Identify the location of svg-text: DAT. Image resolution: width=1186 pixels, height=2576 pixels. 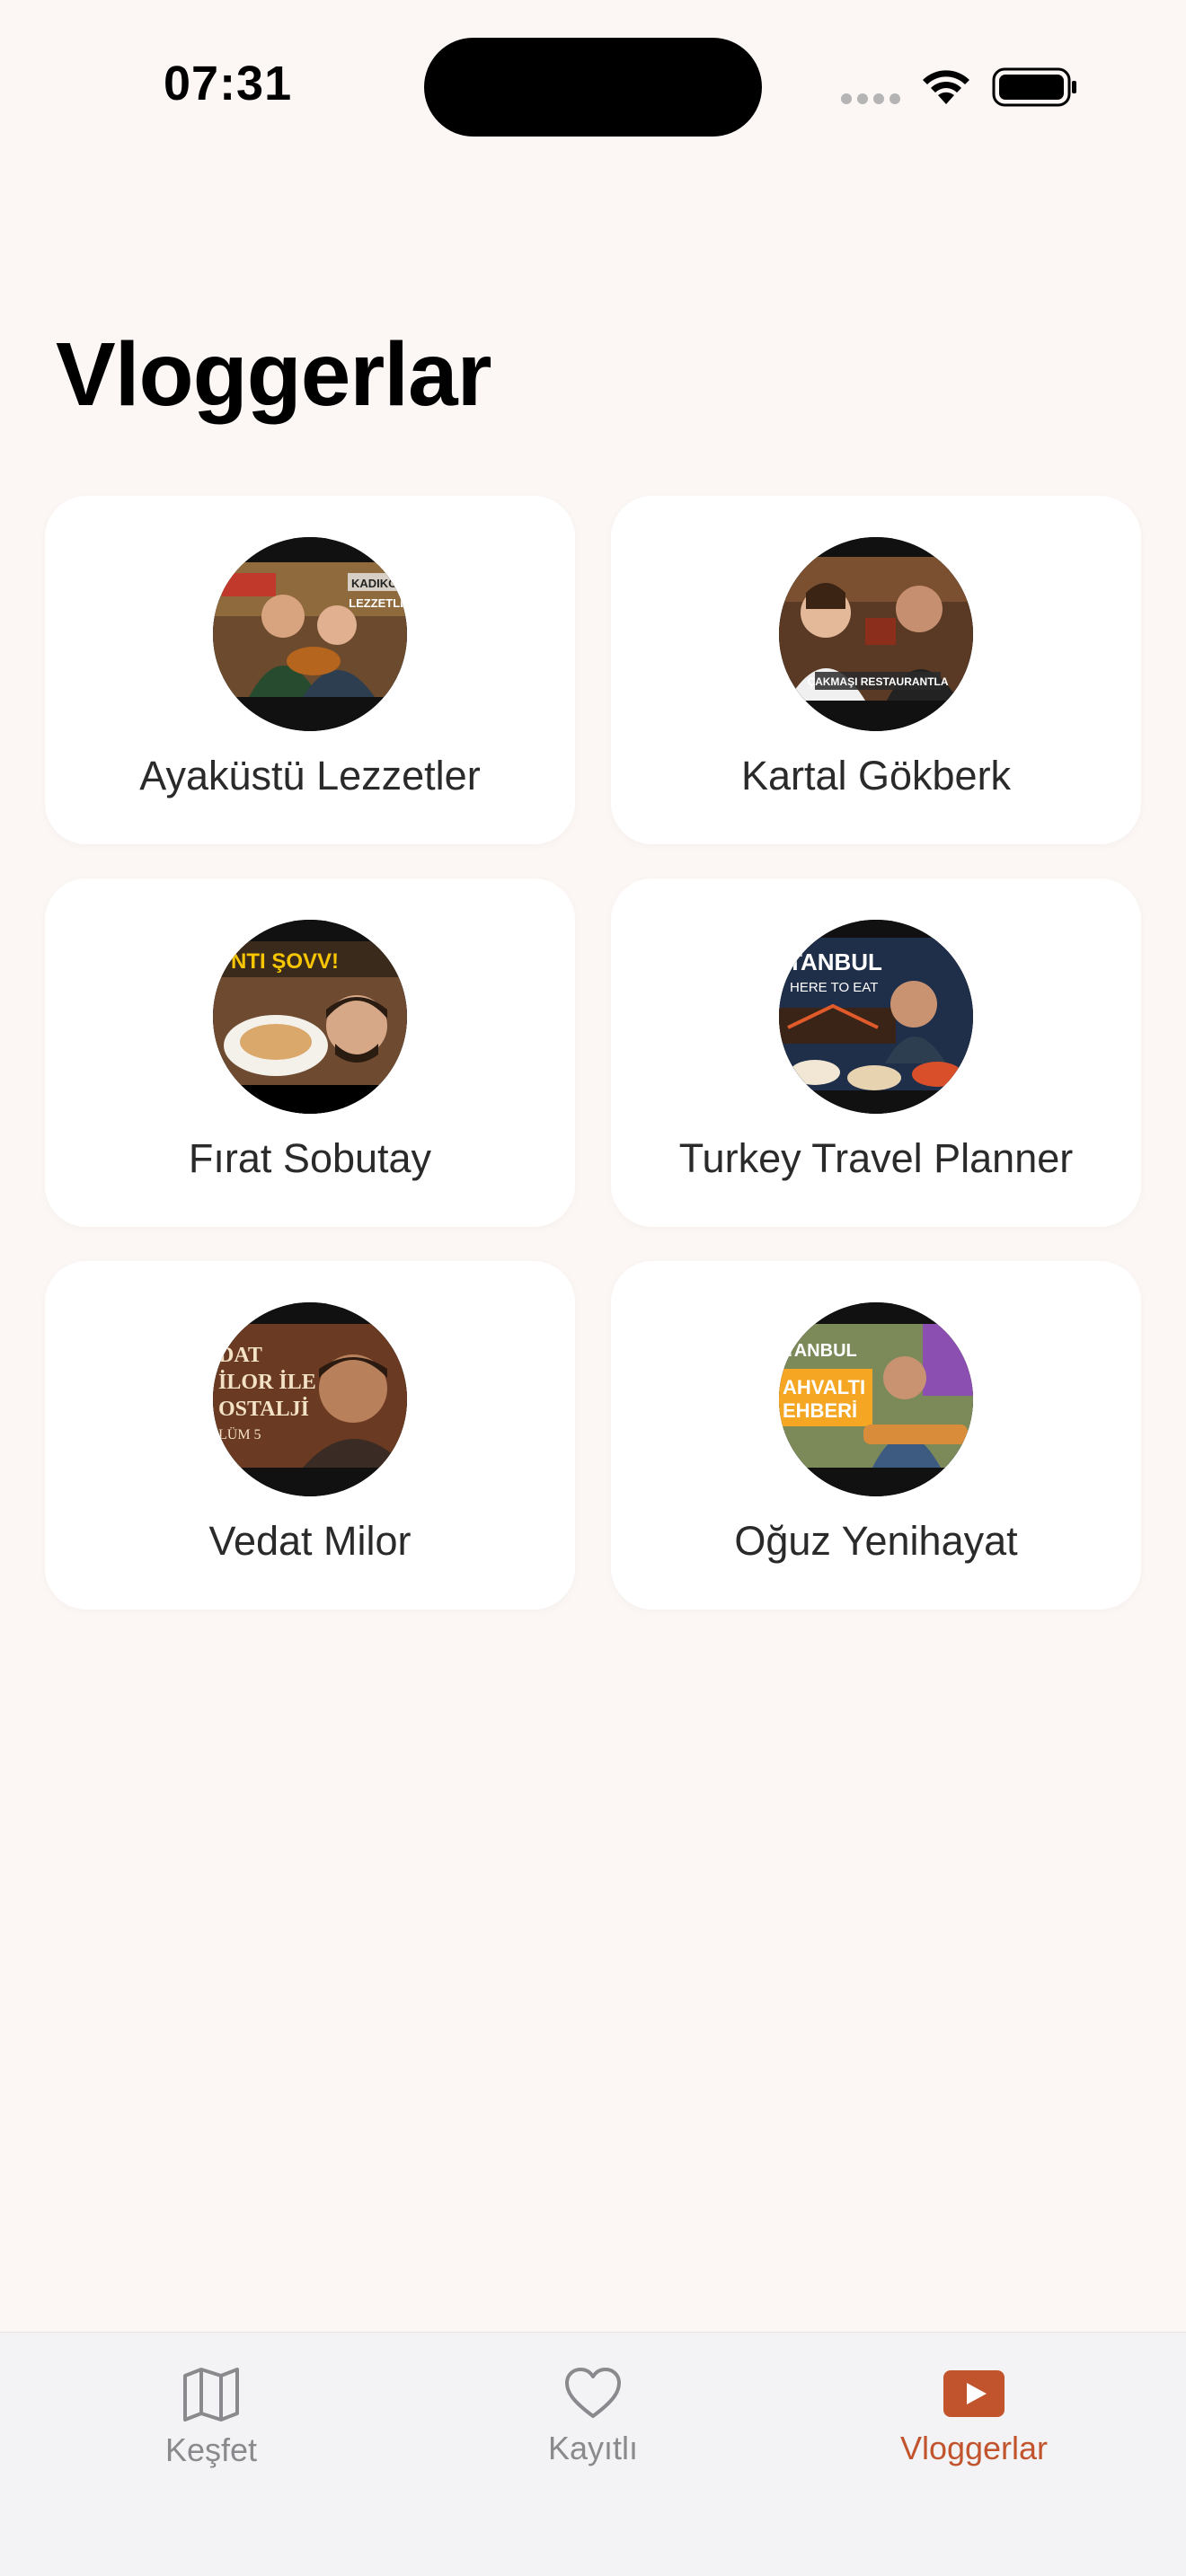
(240, 1355).